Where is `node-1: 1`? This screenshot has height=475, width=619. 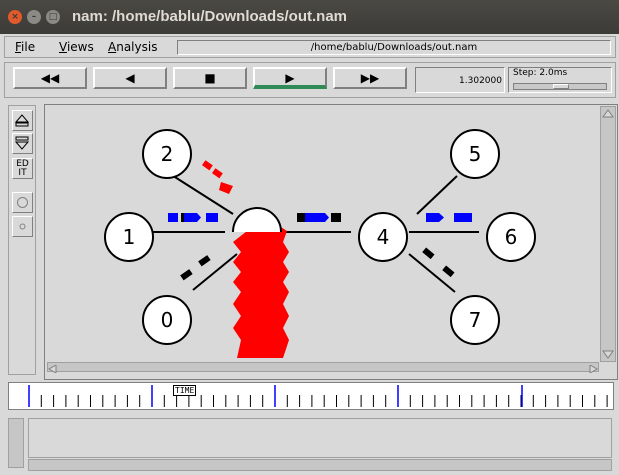
node-1: 1 is located at coordinates (129, 237).